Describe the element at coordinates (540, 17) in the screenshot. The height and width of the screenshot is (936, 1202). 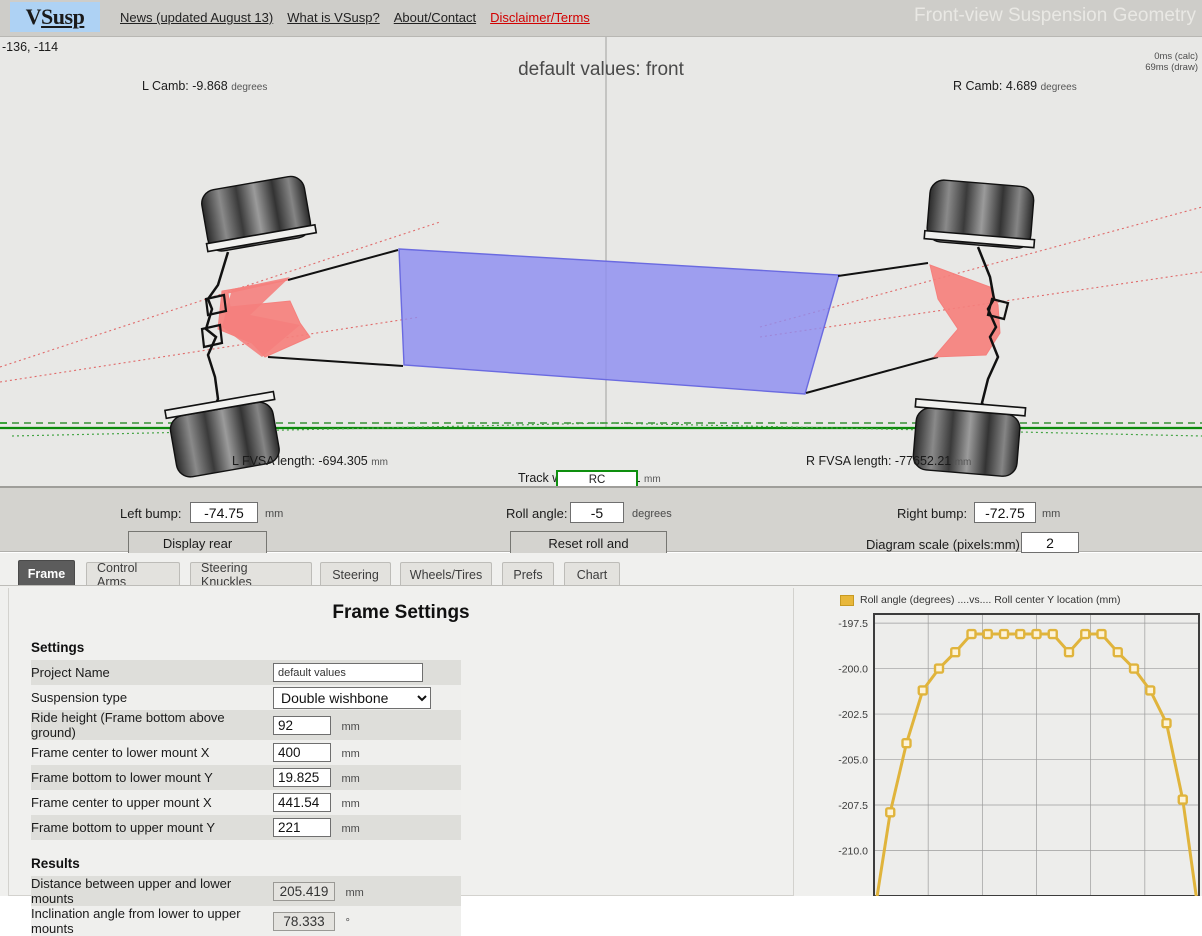
I see `nav-link-disclaimer-terms: Disclaimer/Terms` at that location.